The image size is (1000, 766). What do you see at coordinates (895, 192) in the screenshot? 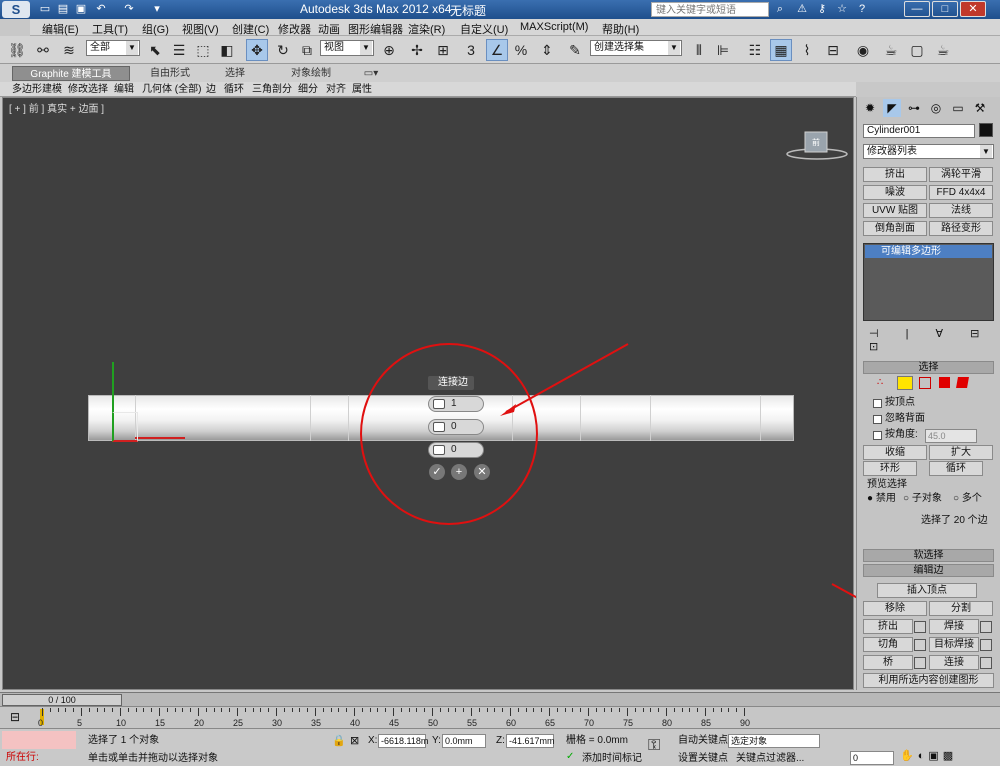
I see `mod-noise-button: 噪波` at bounding box center [895, 192].